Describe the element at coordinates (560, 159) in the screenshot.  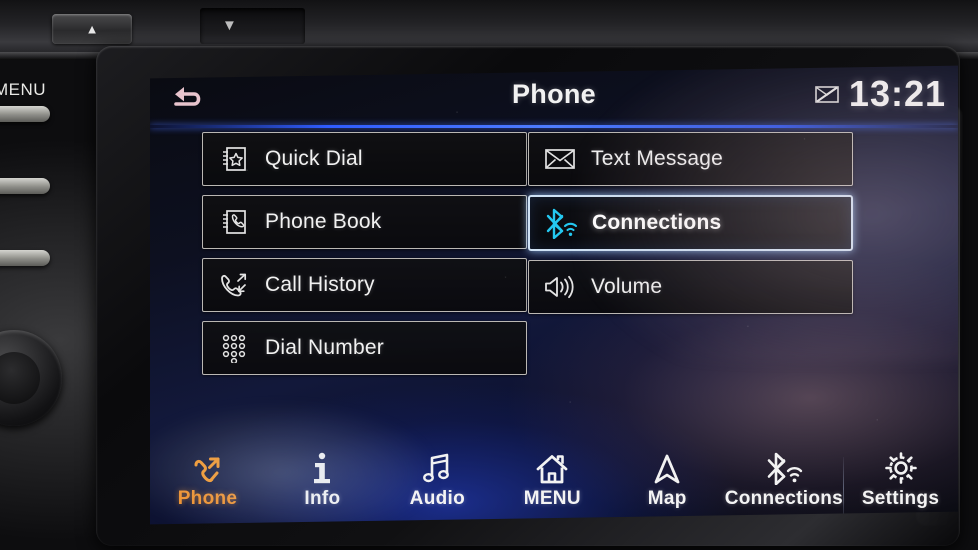
I see `envelope-icon` at that location.